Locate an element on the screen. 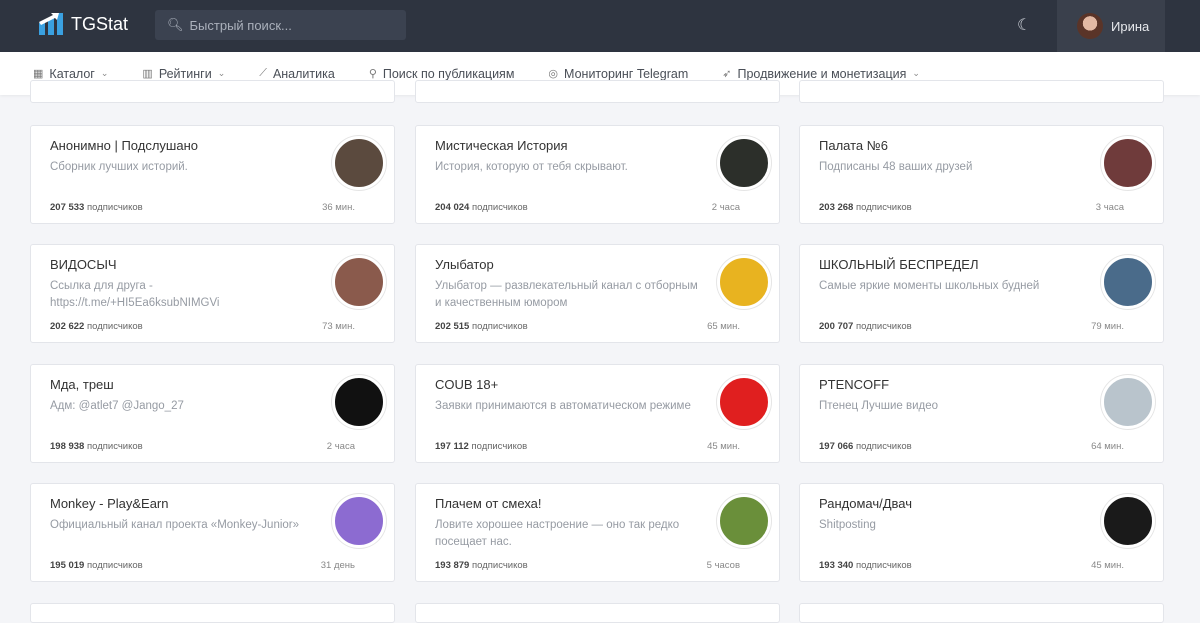  channel-description: Птенец Лучшие видео is located at coordinates (879, 406).